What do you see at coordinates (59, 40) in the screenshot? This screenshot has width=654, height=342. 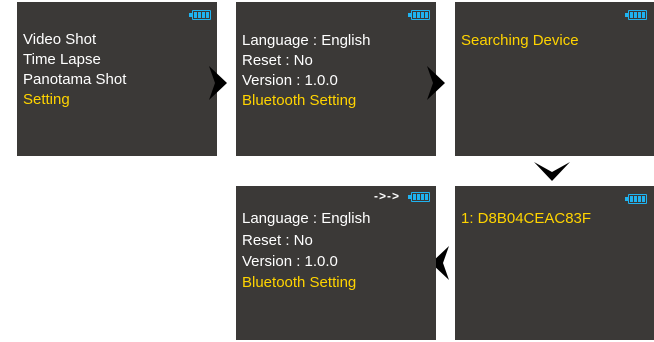 I see `menu-item-video-shot: Video Shot` at bounding box center [59, 40].